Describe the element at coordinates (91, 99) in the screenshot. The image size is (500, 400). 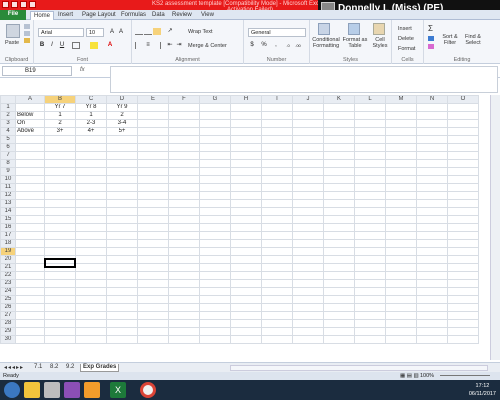
I see `column-header: C` at that location.